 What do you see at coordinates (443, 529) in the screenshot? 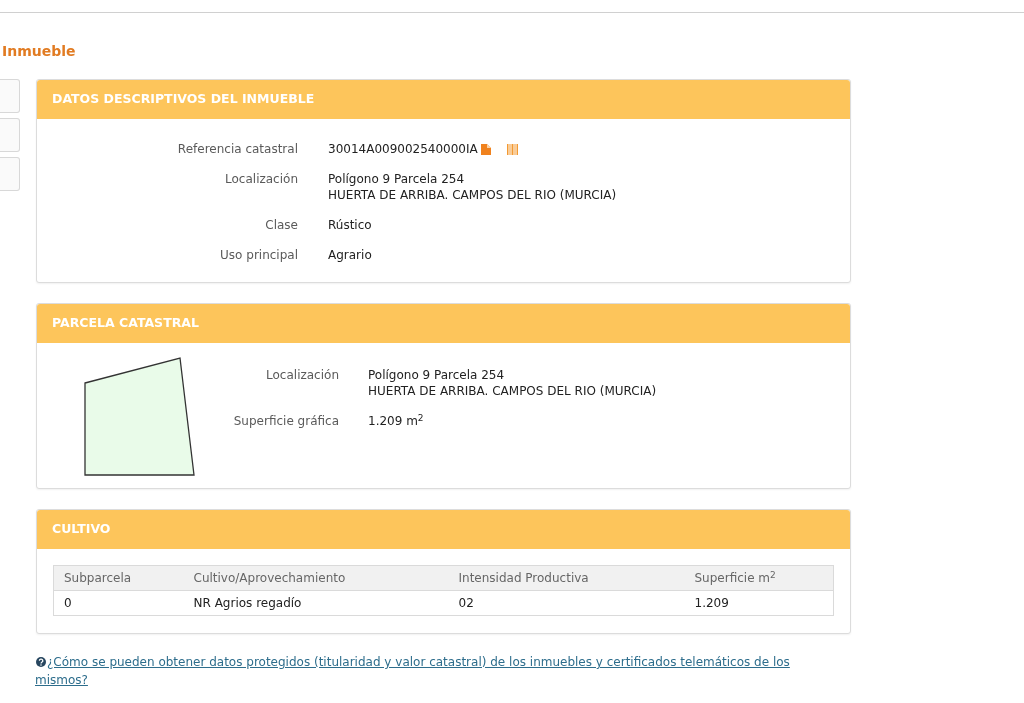
I see `section-header: CULTIVO` at bounding box center [443, 529].